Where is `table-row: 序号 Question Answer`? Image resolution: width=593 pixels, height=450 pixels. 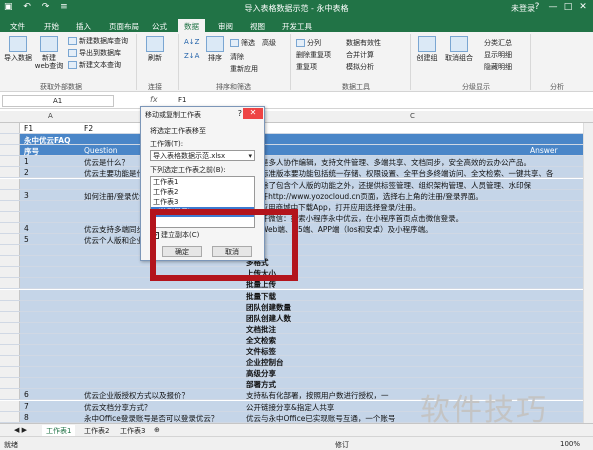
table-row: 序号 Question Answer is located at coordinates (296, 151).